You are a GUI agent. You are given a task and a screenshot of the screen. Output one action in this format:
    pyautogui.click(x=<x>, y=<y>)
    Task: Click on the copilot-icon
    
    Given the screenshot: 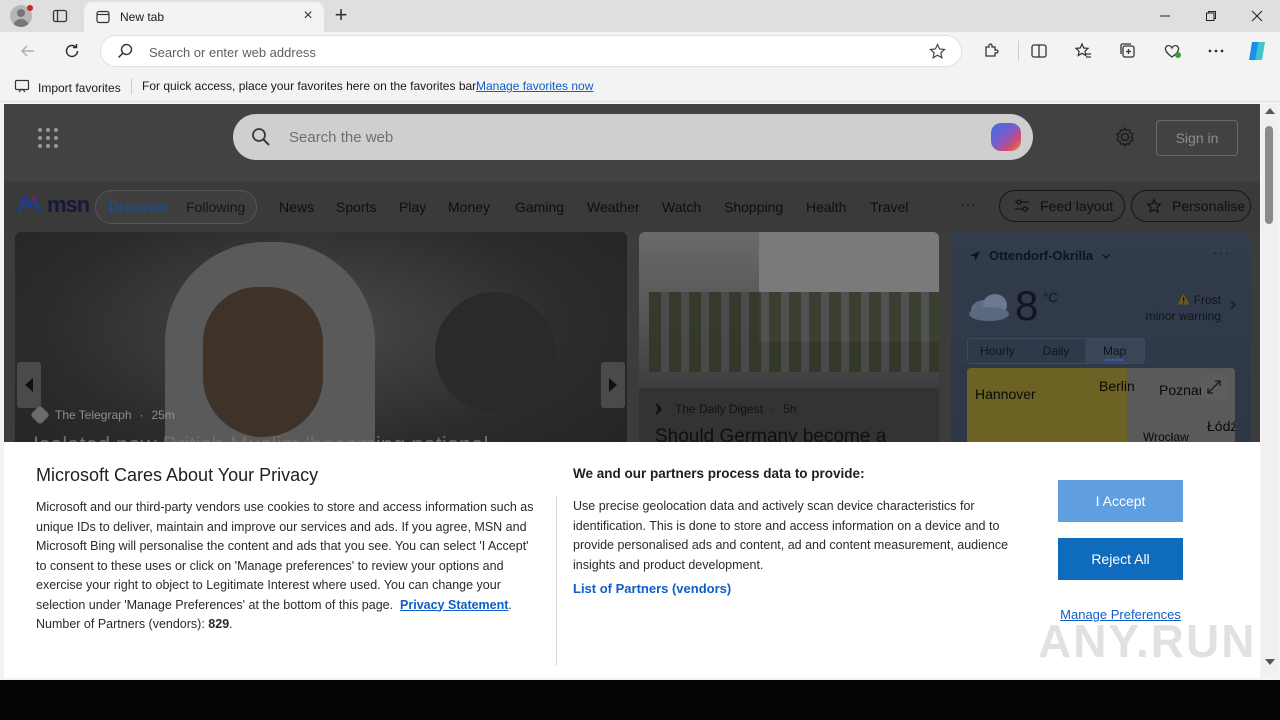 What is the action you would take?
    pyautogui.click(x=1257, y=51)
    